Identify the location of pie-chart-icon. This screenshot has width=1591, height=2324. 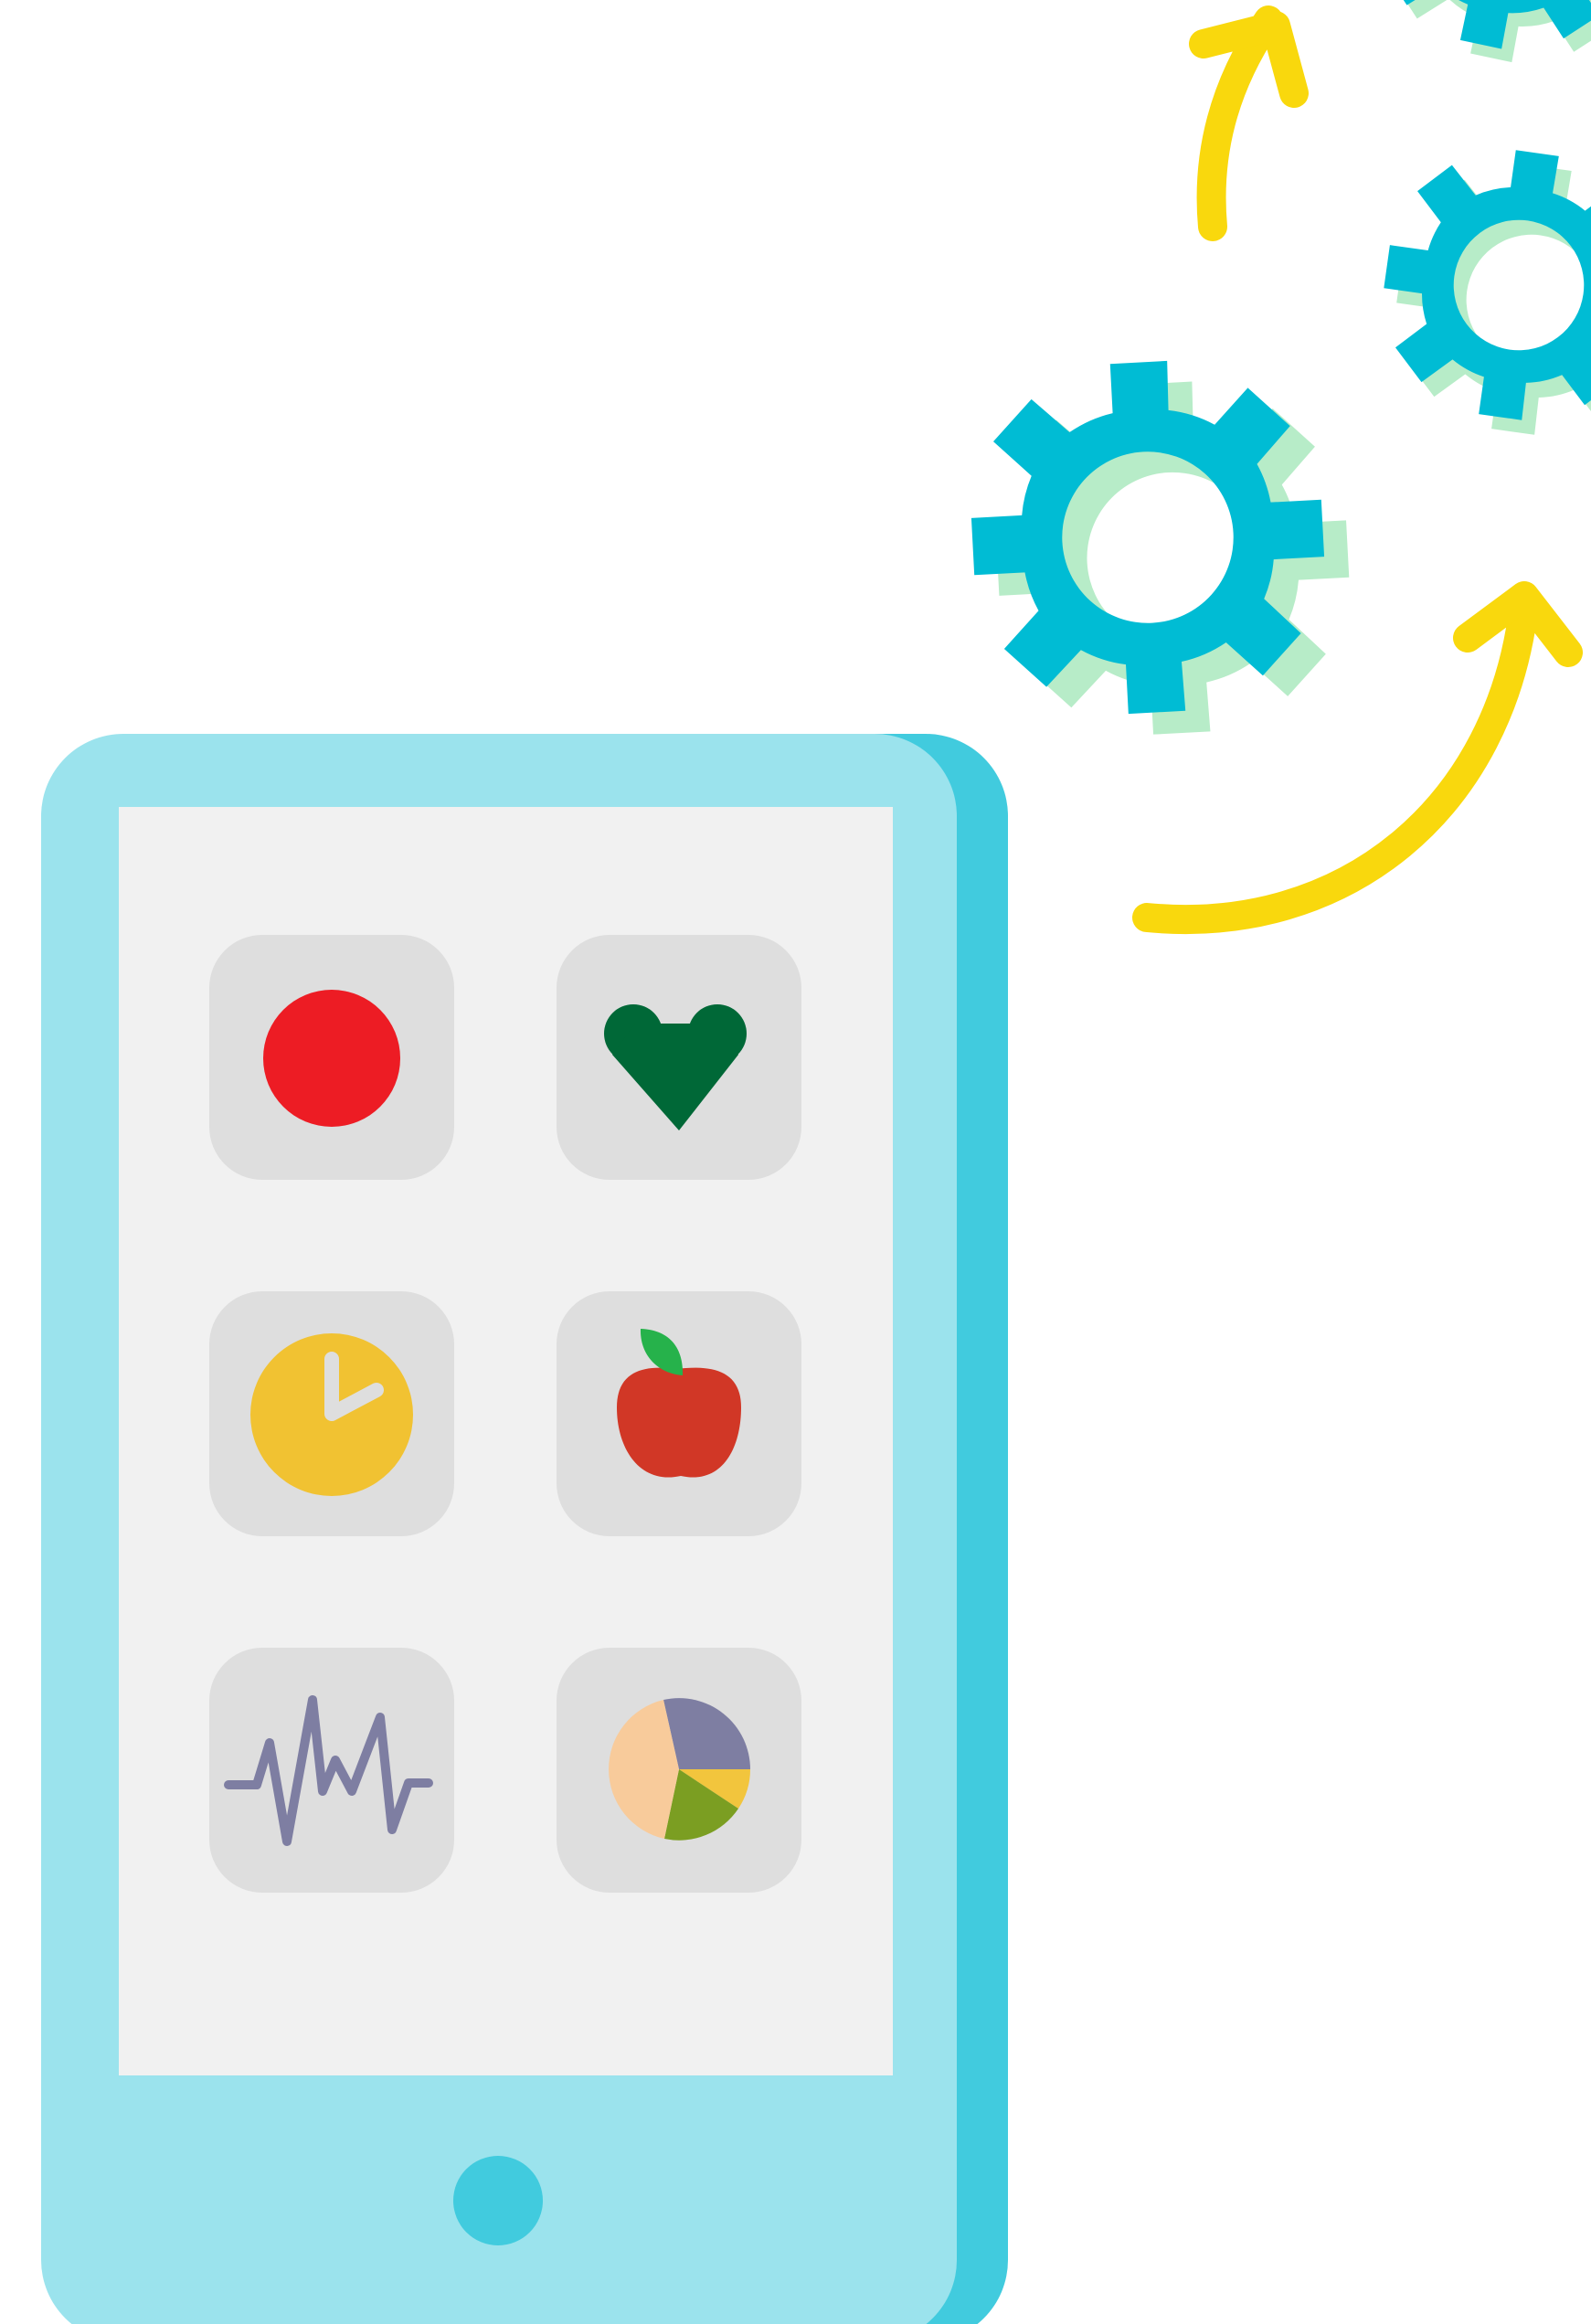
(680, 1769).